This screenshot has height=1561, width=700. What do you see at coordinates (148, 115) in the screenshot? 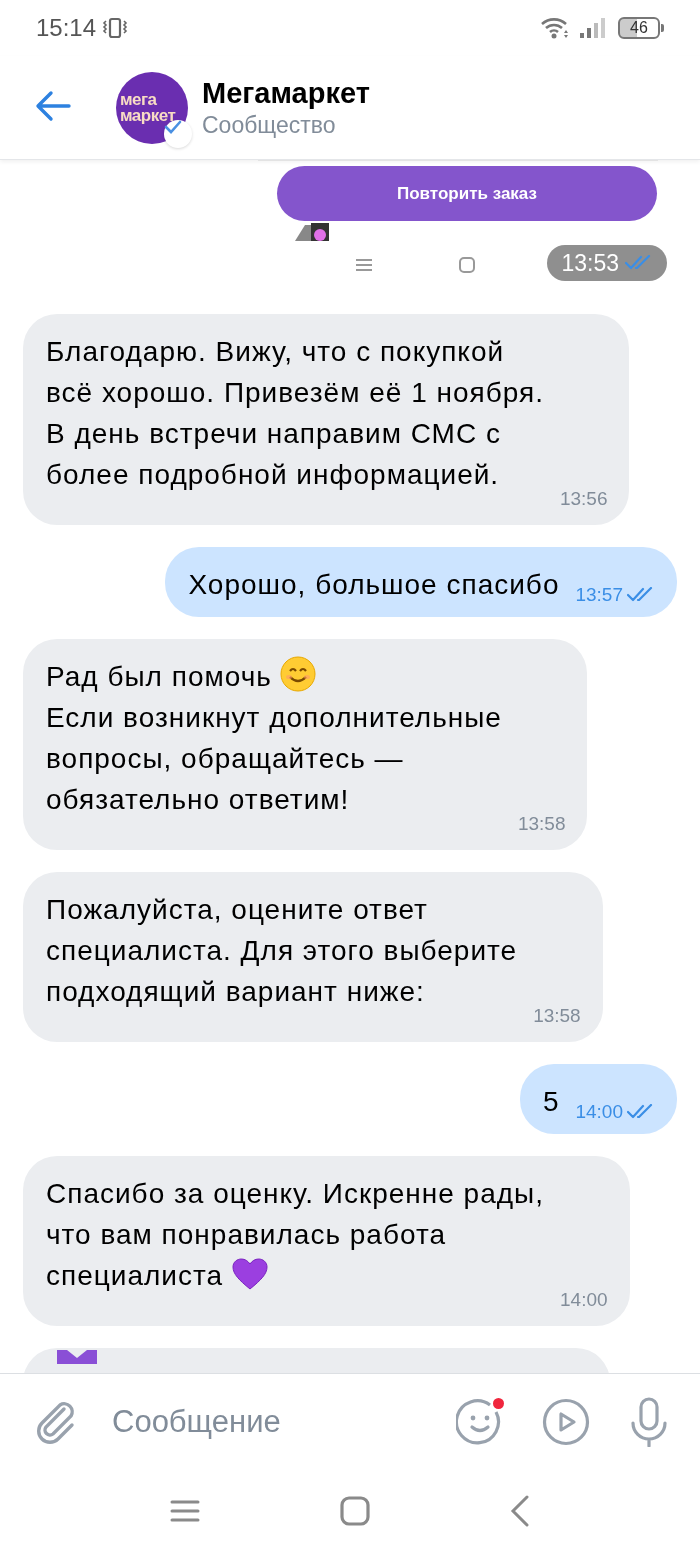
I see `avatar-logo-text: маркет` at bounding box center [148, 115].